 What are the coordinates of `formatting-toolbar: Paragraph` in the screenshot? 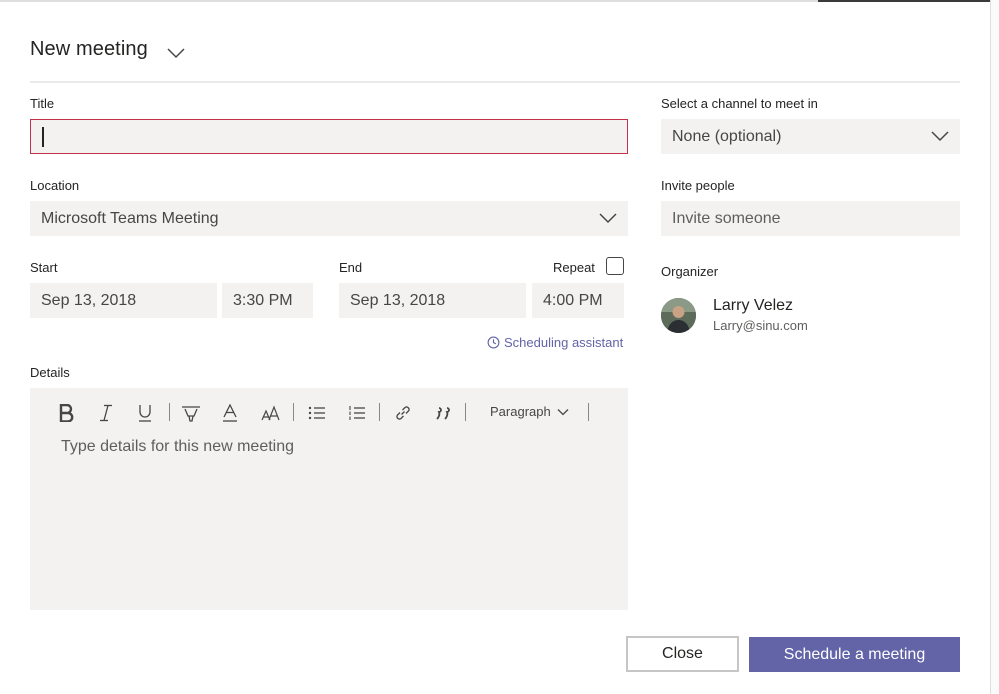 It's located at (329, 413).